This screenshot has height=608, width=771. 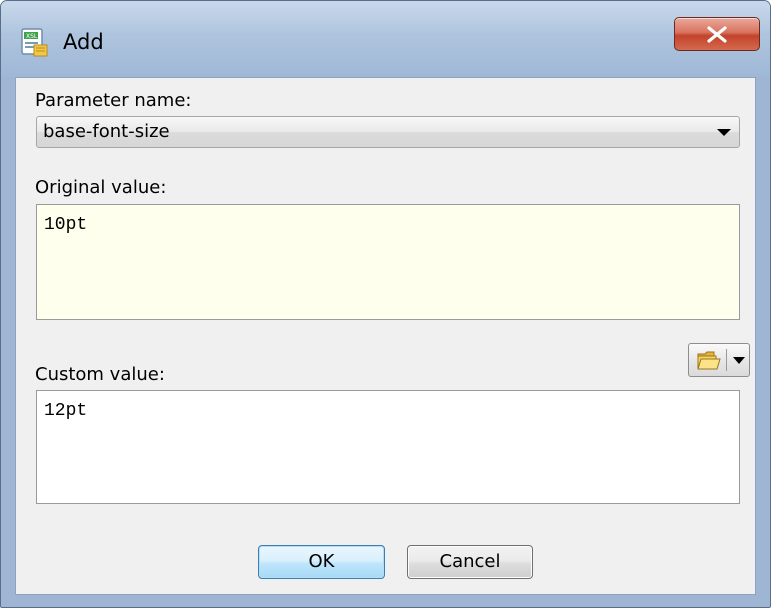 I want to click on original-value-label: Original value:, so click(x=101, y=187).